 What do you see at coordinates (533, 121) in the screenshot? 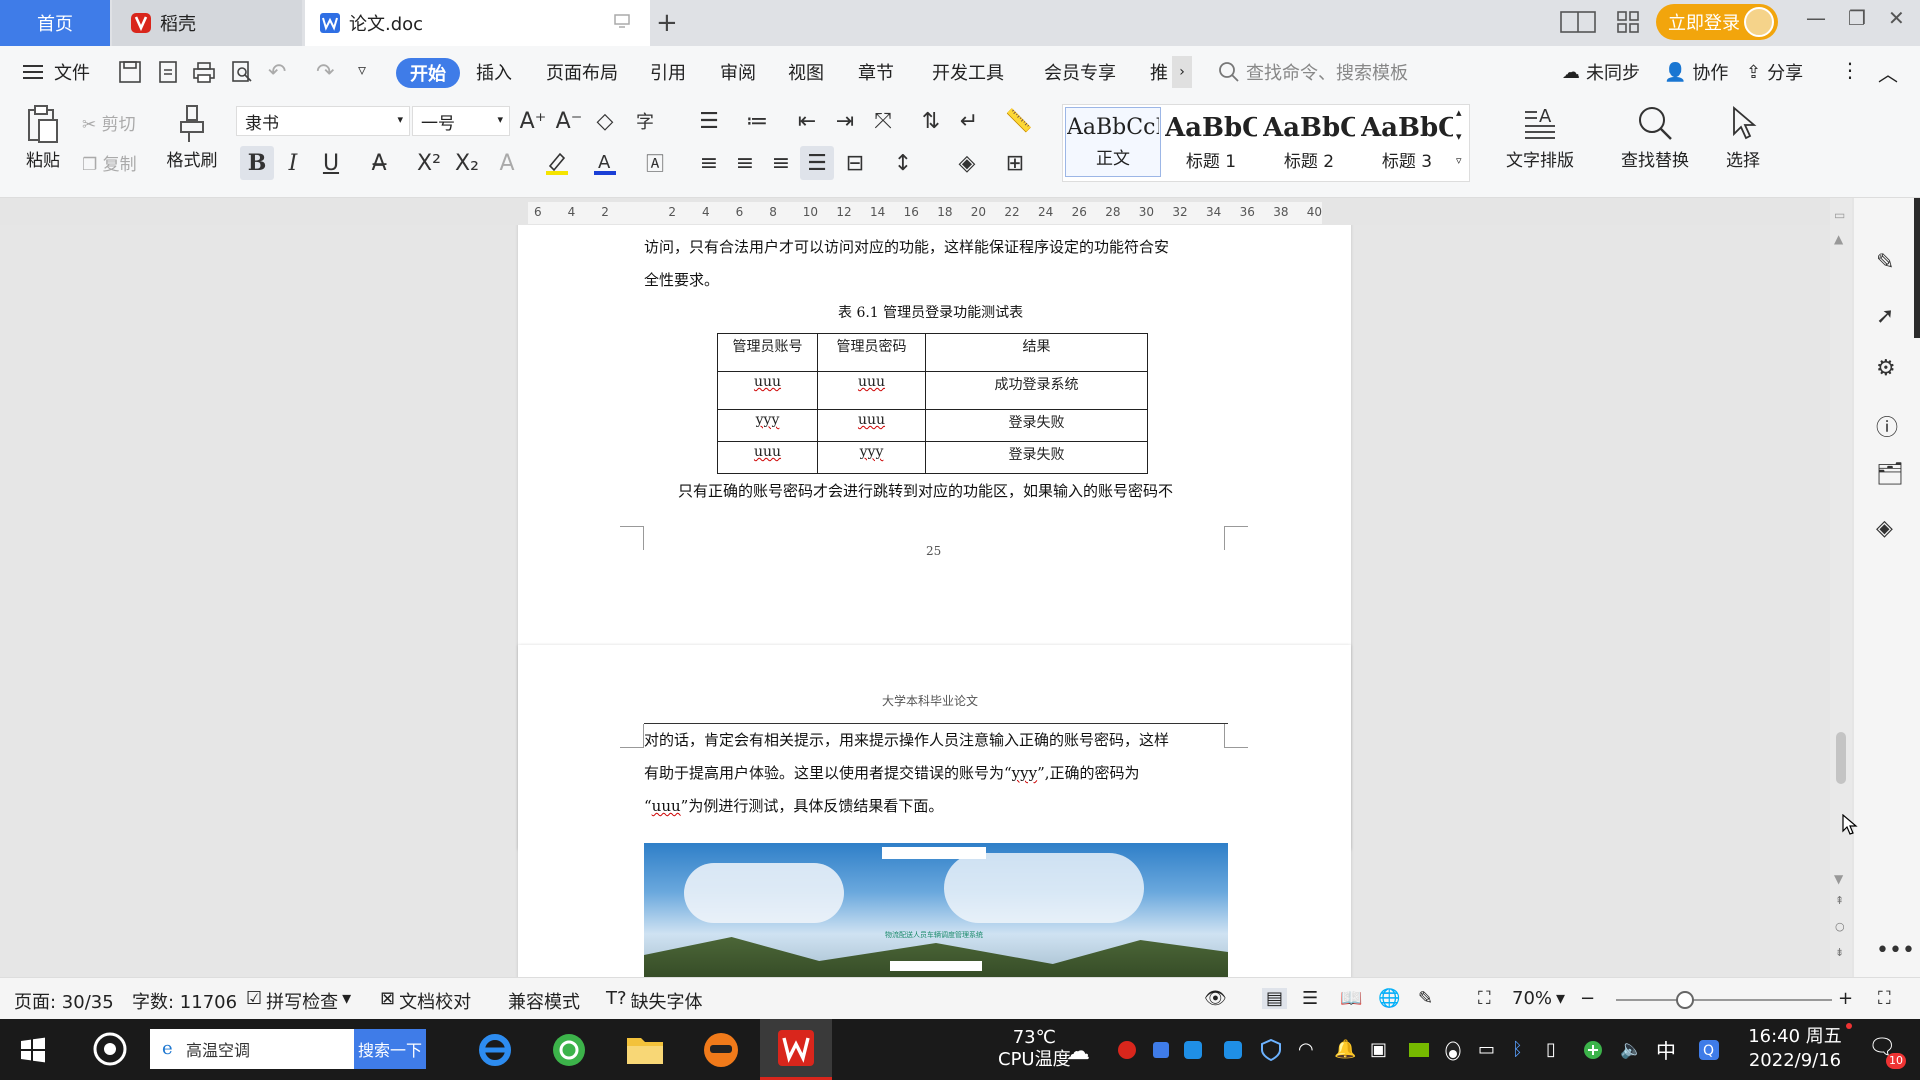
I see `grow-font-icon: A⁺` at bounding box center [533, 121].